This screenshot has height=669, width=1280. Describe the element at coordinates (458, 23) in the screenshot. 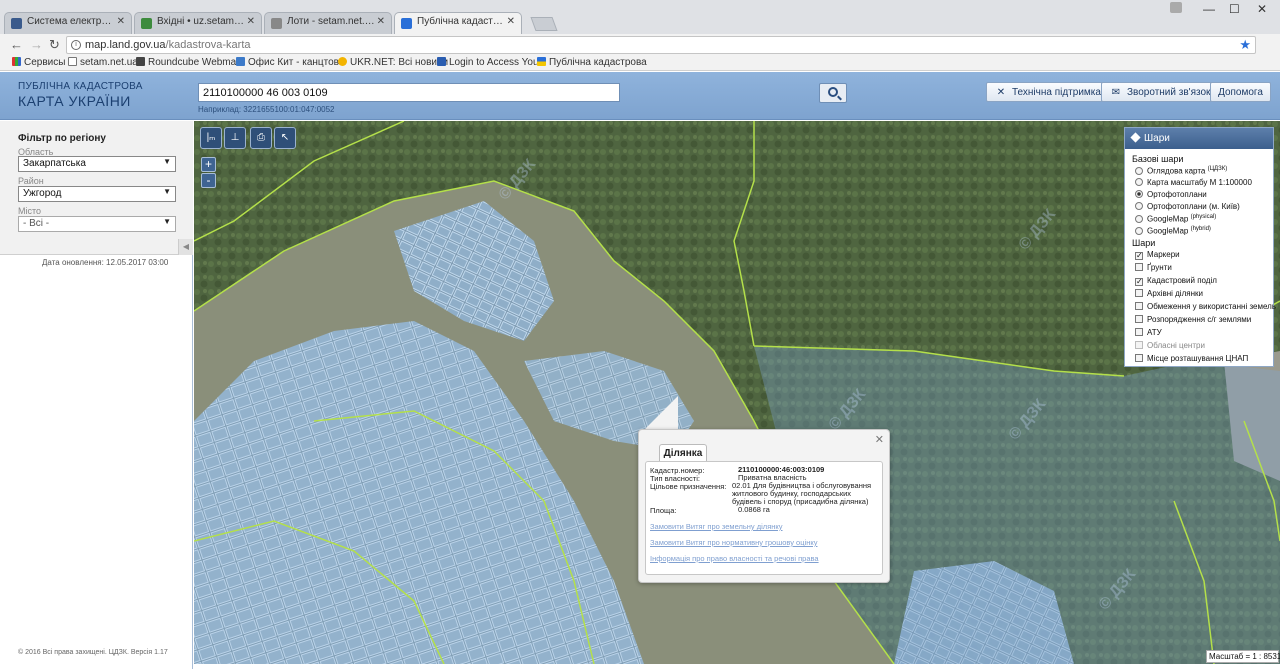

I see `browser-tab-active: Публічна кадастрова ка✕` at that location.